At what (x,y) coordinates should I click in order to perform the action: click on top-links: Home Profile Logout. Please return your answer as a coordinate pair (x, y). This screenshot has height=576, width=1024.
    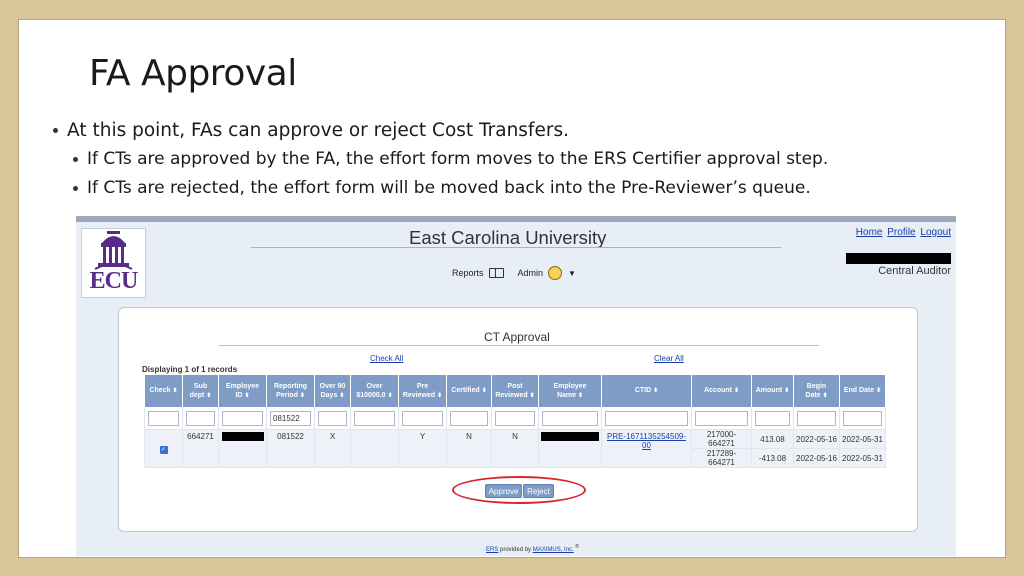
    Looking at the image, I should click on (902, 232).